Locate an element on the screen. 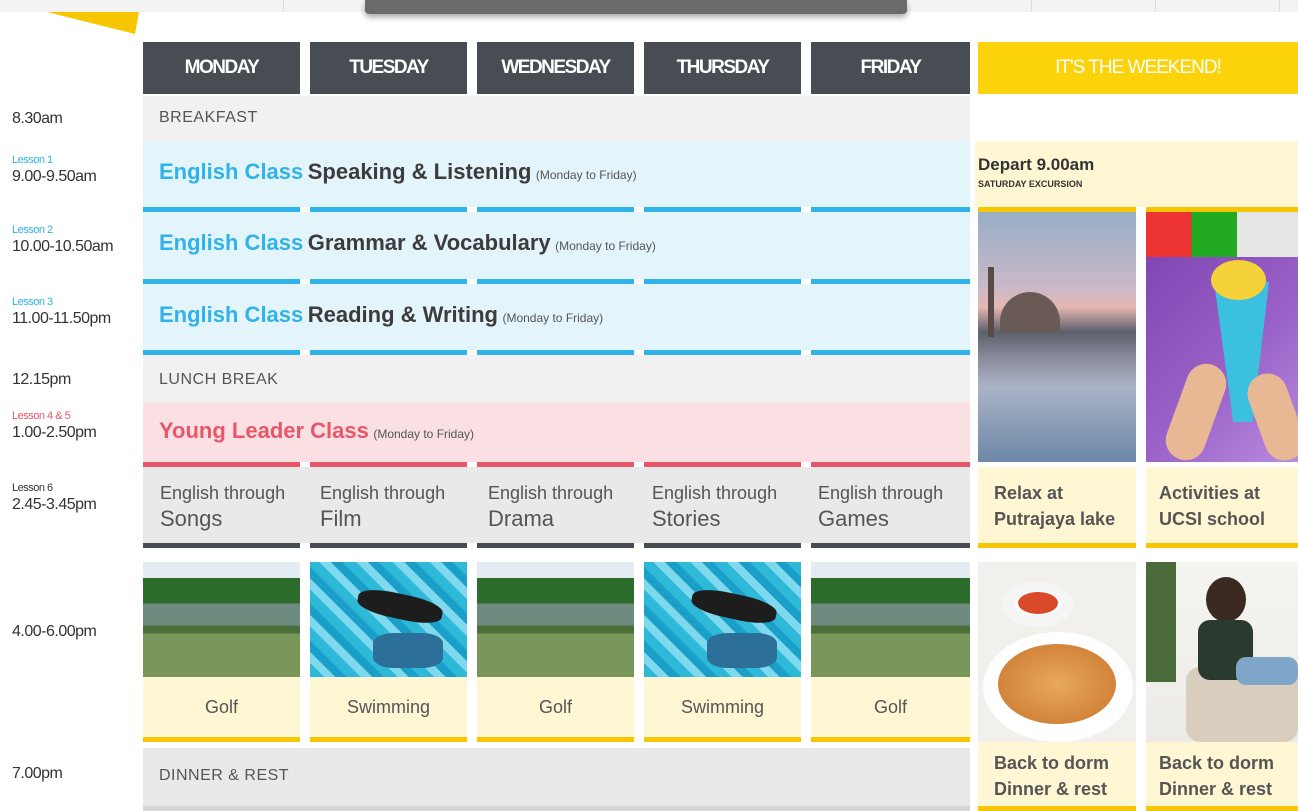 This screenshot has width=1298, height=811. weekend-depart-band: Depart 9.00am SATURDAY EXCURSION is located at coordinates (1136, 174).